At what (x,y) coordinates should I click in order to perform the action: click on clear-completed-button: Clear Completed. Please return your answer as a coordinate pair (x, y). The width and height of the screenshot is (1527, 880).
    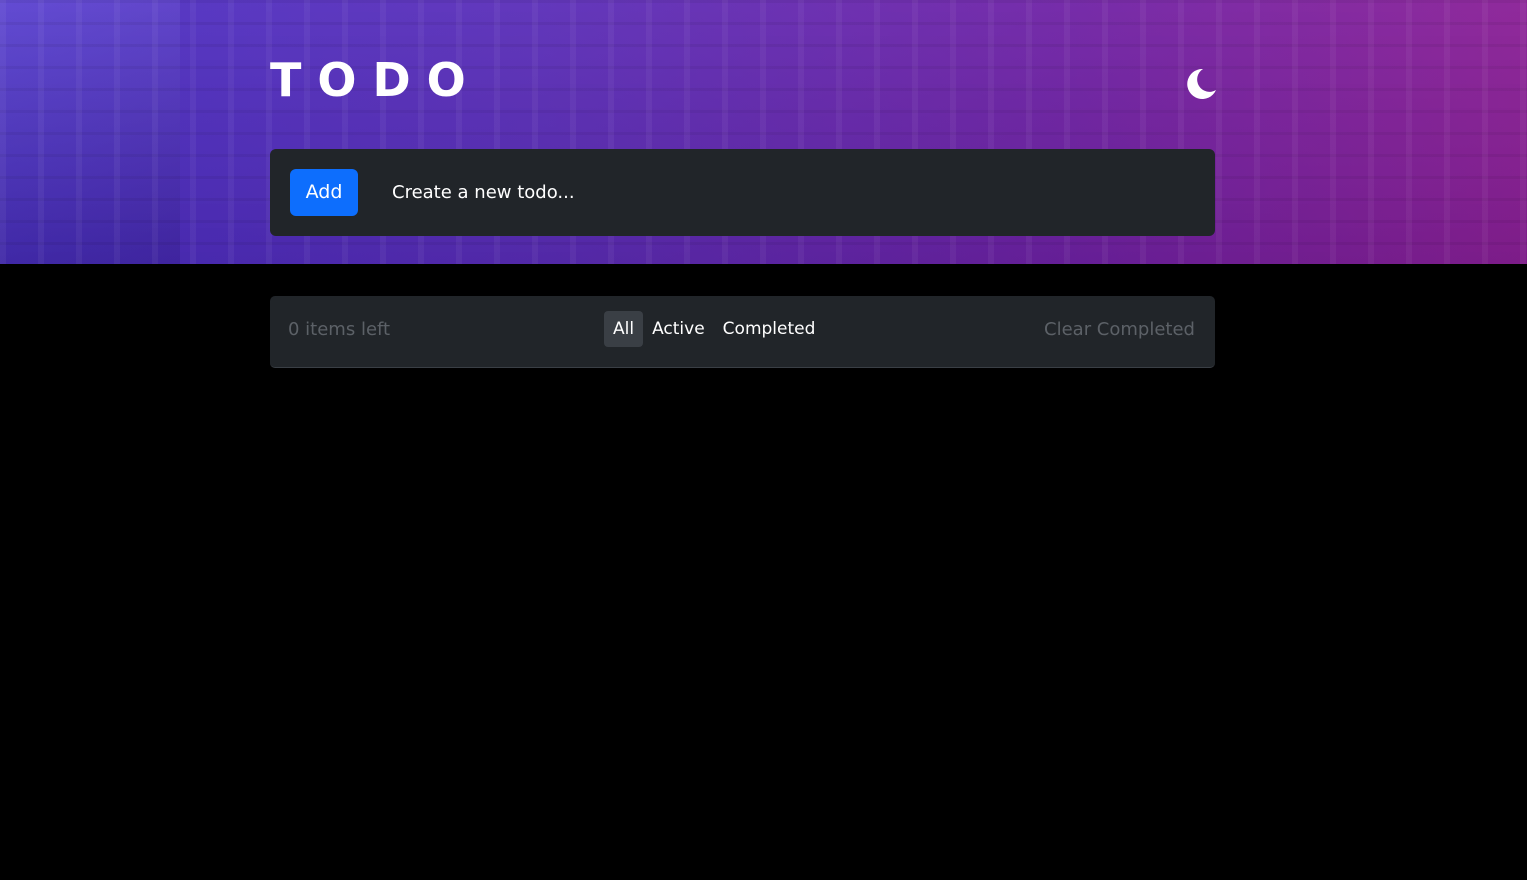
    Looking at the image, I should click on (1119, 330).